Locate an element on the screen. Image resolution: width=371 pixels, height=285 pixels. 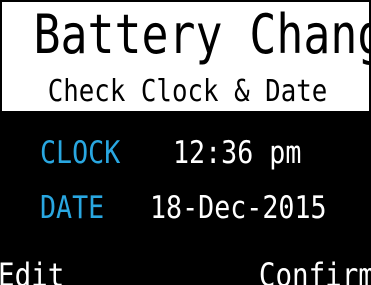
clock-value: 12:36 pm is located at coordinates (237, 153).